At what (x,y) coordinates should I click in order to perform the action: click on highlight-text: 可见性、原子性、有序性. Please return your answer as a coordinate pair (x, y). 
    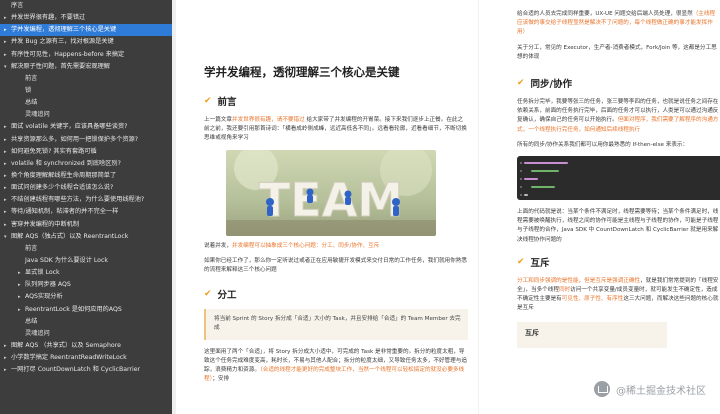
    Looking at the image, I should click on (592, 299).